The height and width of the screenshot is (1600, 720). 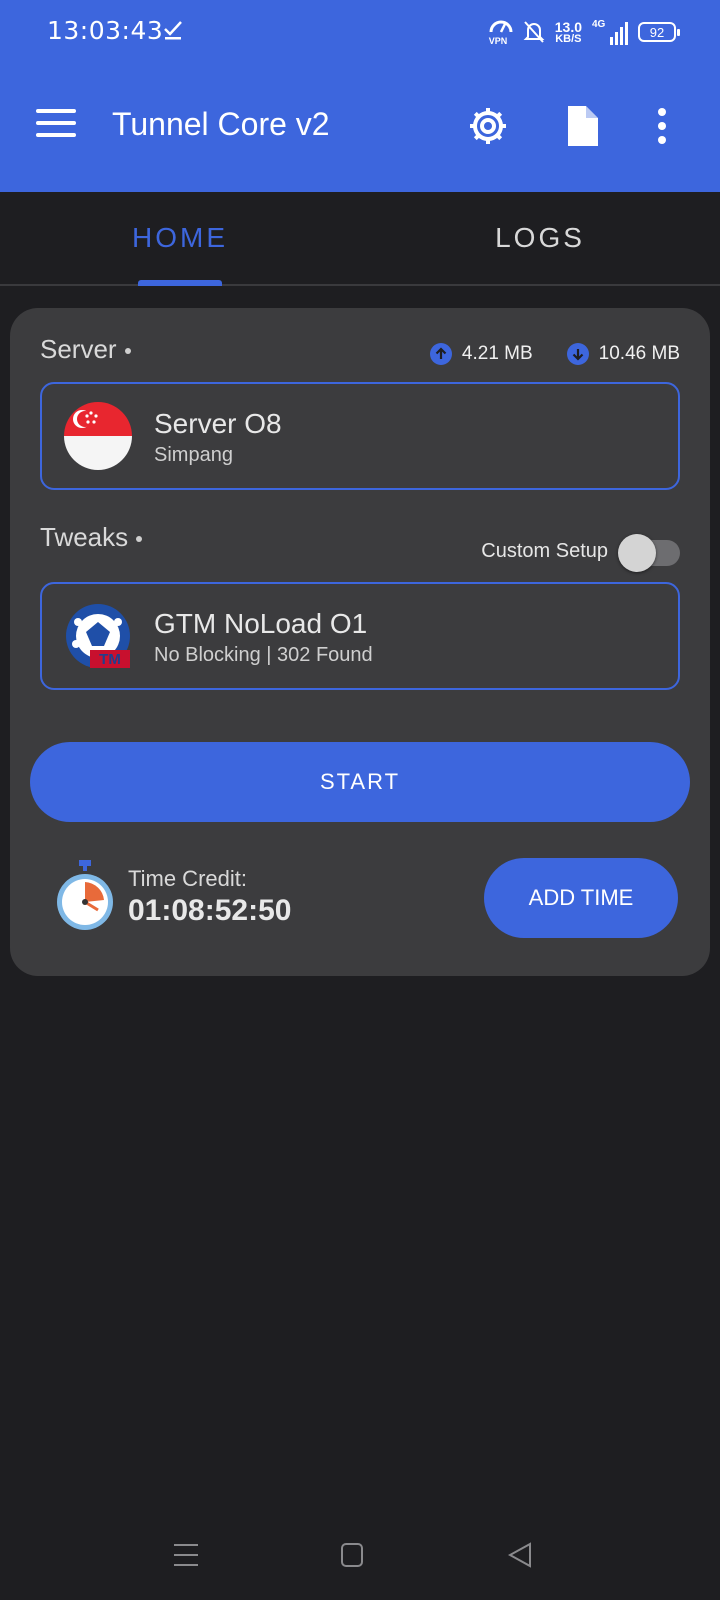 I want to click on more-vert-icon, so click(x=662, y=126).